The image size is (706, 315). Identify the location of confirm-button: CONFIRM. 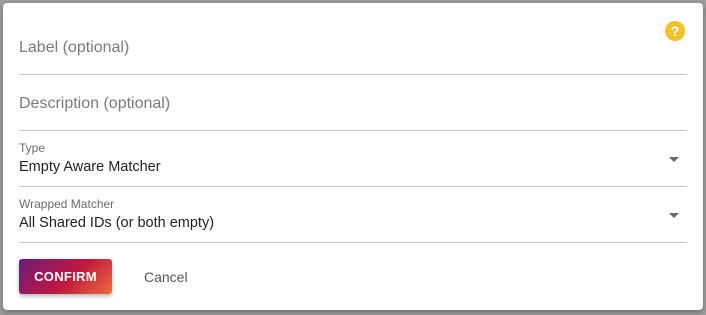
(65, 276).